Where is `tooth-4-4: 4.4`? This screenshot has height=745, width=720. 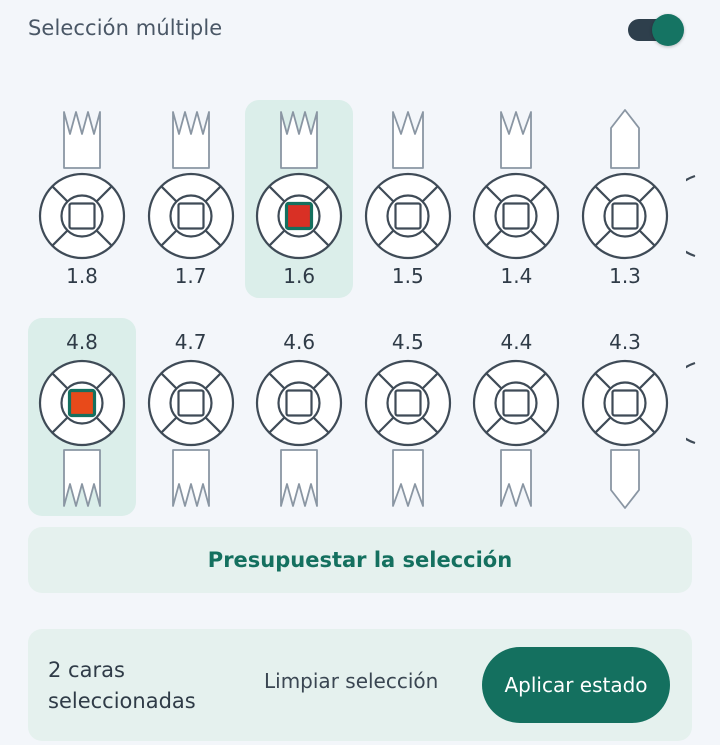 tooth-4-4: 4.4 is located at coordinates (516, 417).